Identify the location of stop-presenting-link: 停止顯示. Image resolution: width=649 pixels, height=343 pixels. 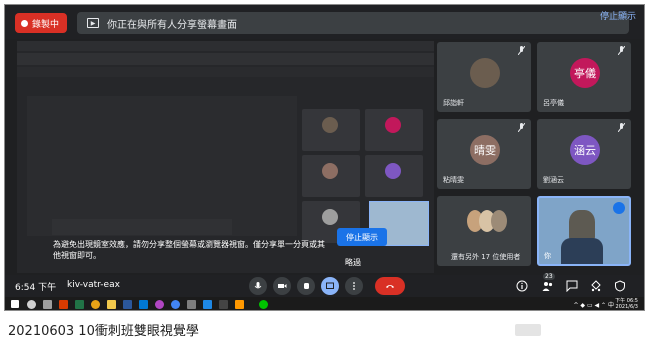
(618, 15).